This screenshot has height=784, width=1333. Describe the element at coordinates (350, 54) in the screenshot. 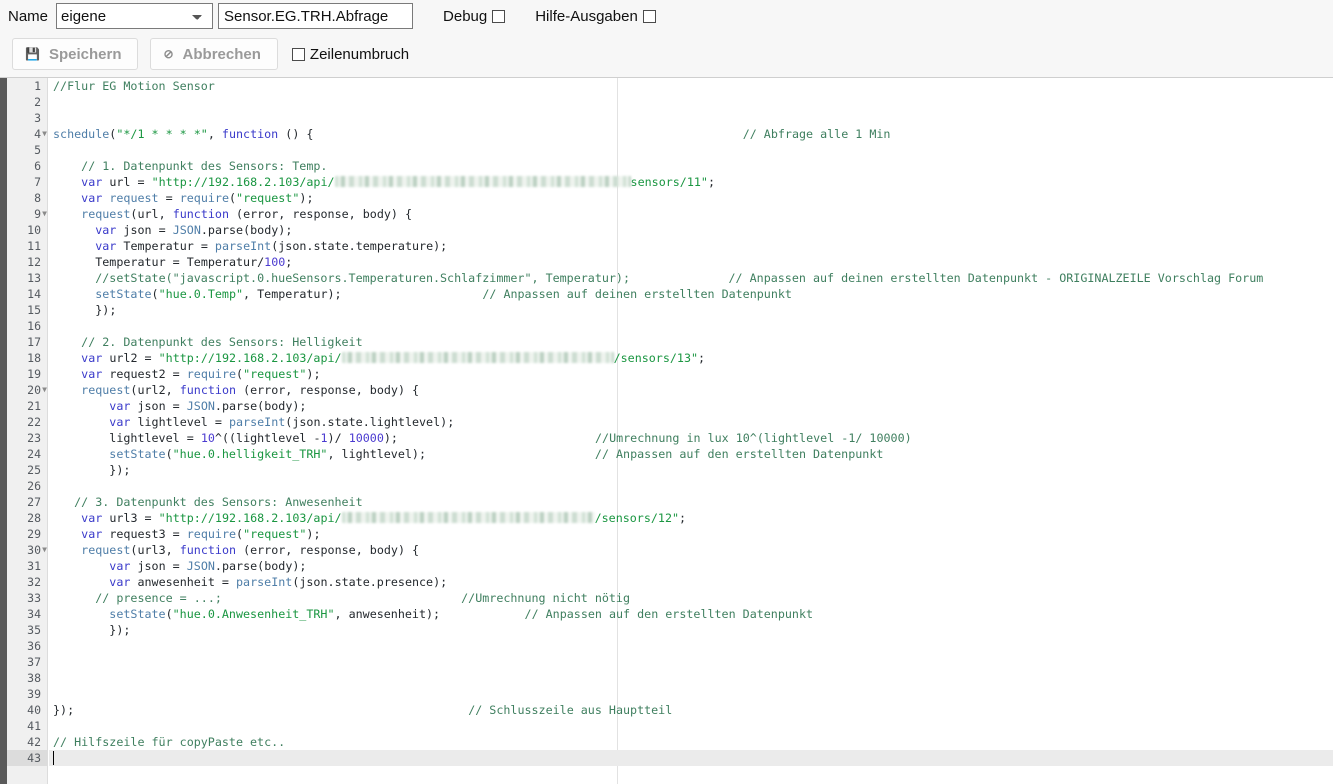

I see `wordwrap-checkbox-group: Zeilenumbruch` at that location.